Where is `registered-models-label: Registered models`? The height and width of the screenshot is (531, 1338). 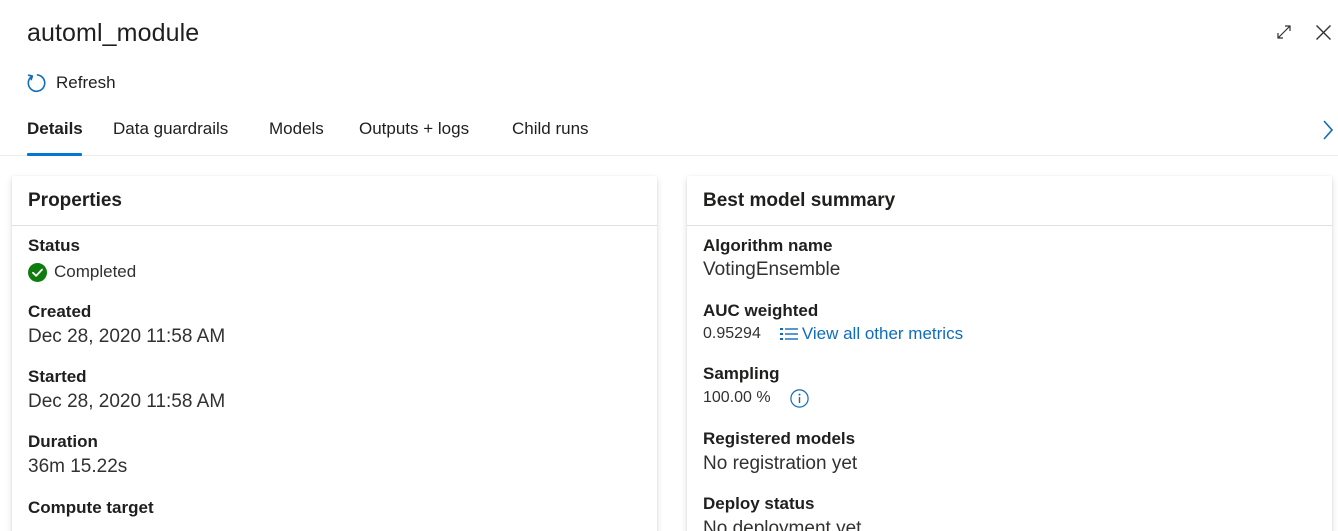 registered-models-label: Registered models is located at coordinates (779, 438).